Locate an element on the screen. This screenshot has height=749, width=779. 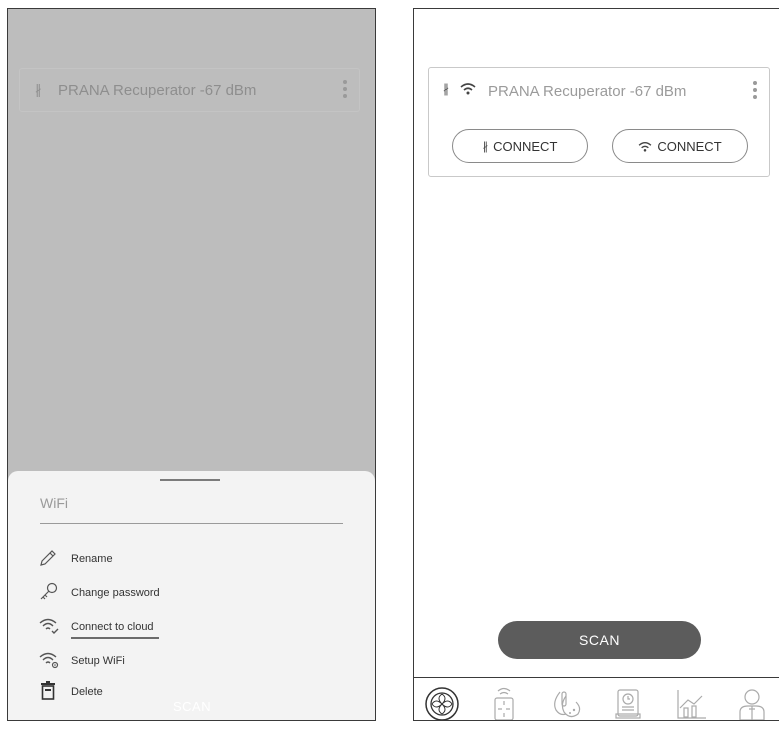
sheet-drag-handle is located at coordinates (190, 480).